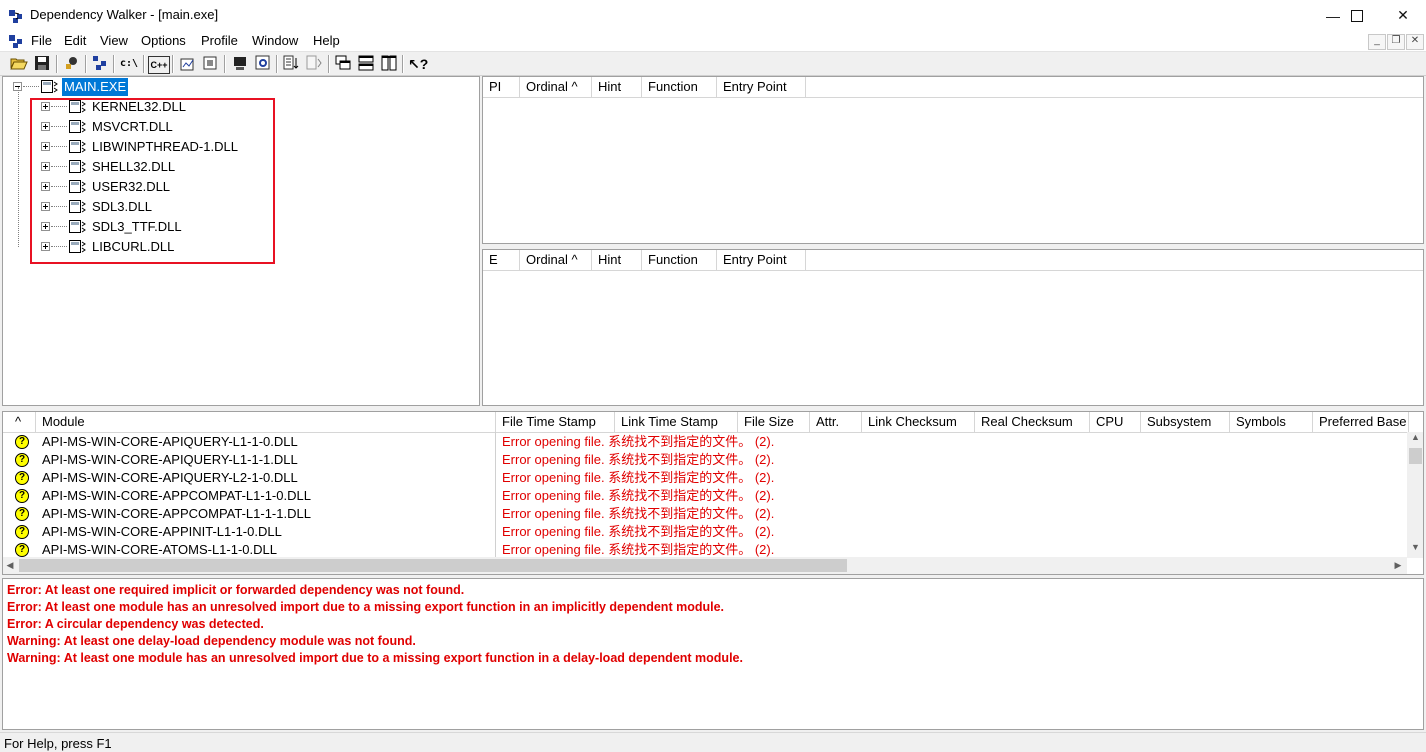 This screenshot has height=752, width=1426. Describe the element at coordinates (1415, 456) in the screenshot. I see `vertical-scroll-thumb` at that location.